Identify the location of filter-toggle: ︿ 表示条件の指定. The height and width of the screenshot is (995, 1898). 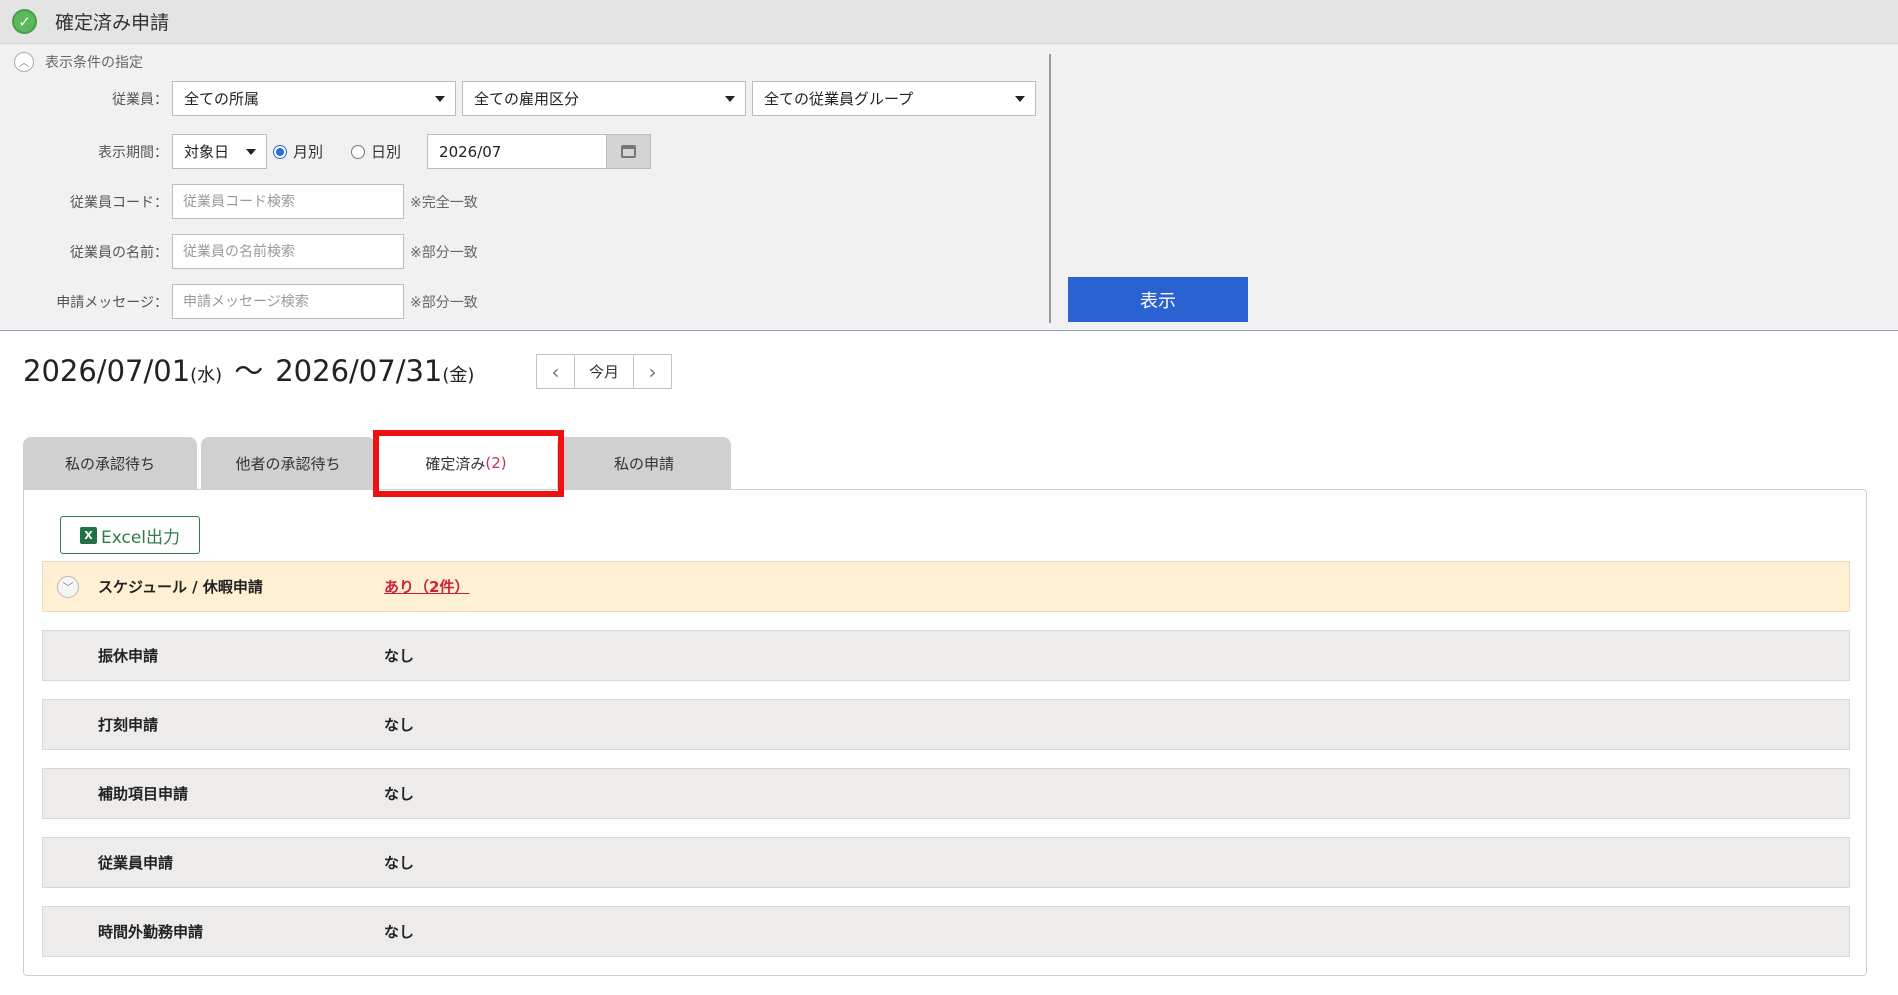
(78, 62).